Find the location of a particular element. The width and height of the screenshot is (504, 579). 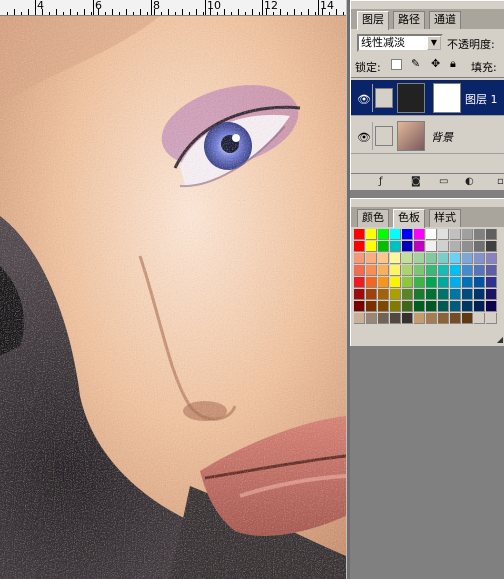

tab-styles: 样式 is located at coordinates (445, 218).